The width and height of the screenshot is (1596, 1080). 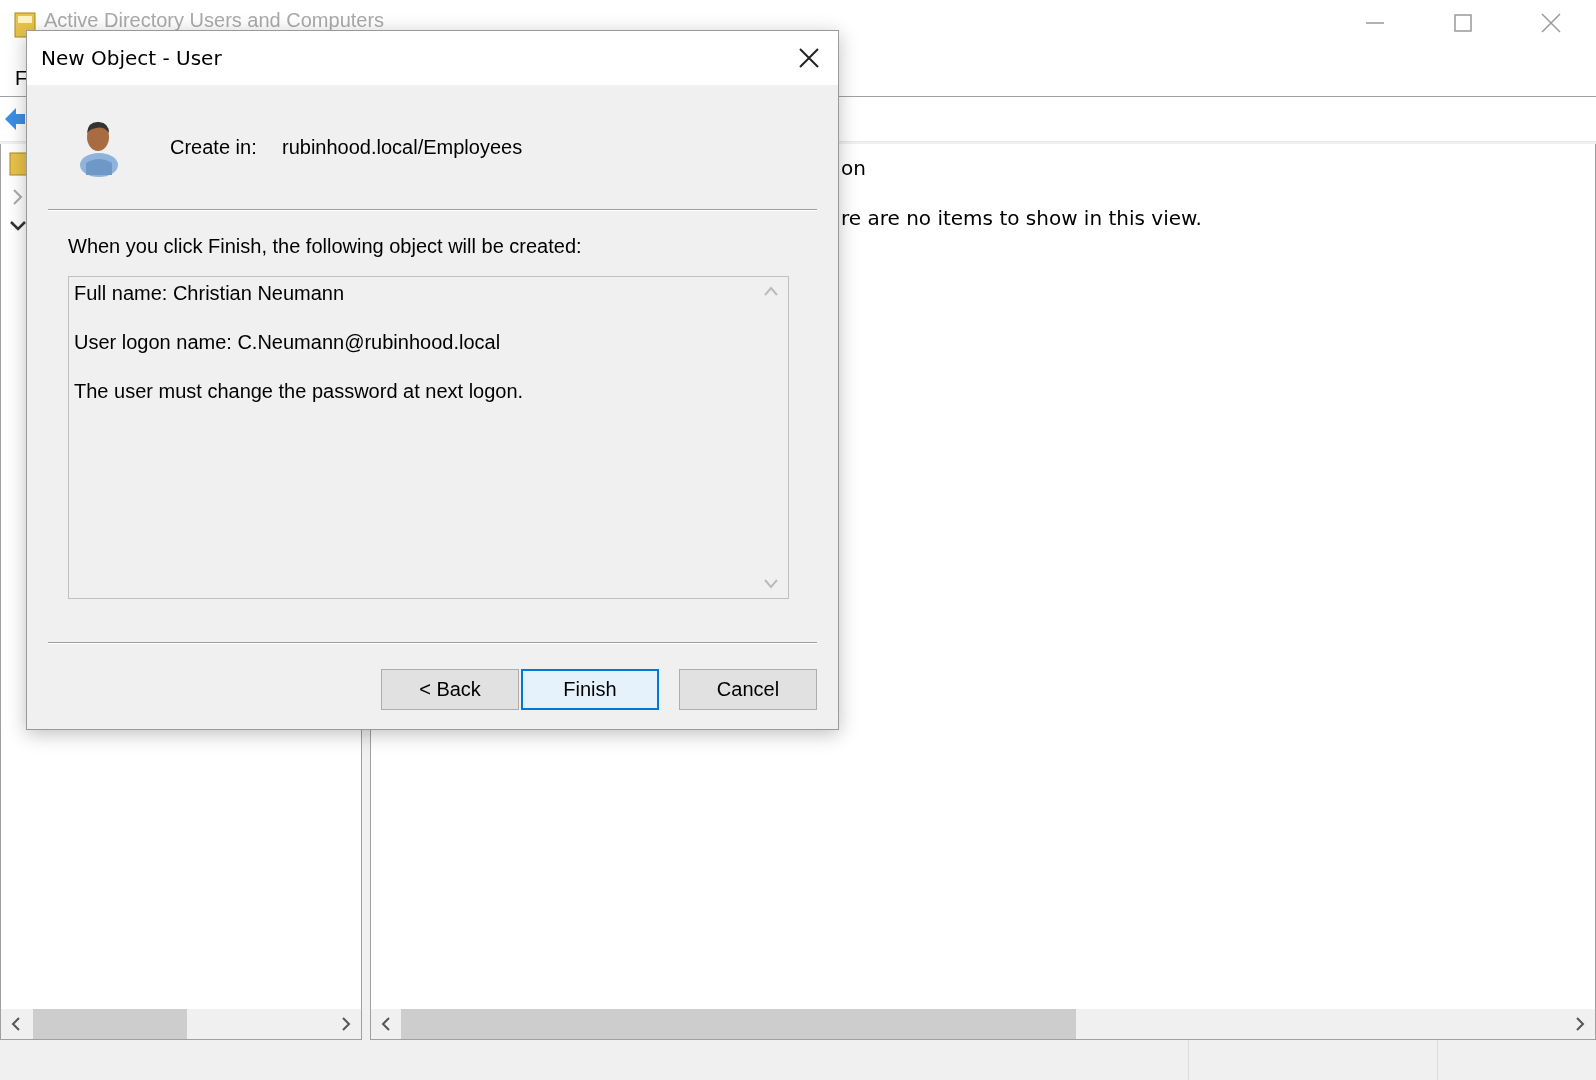 I want to click on summary-line: User logon name: C.Neumann@rubinhood.local, so click(x=288, y=342).